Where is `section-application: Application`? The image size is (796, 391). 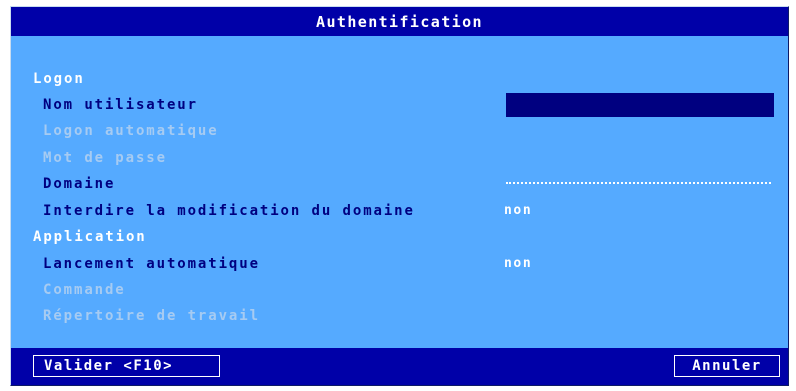
section-application: Application is located at coordinates (90, 237).